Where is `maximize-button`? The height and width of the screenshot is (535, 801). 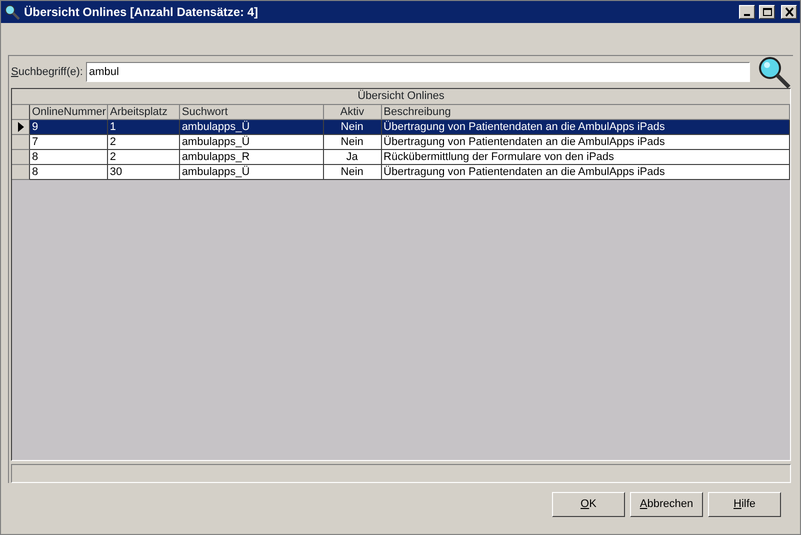 maximize-button is located at coordinates (767, 12).